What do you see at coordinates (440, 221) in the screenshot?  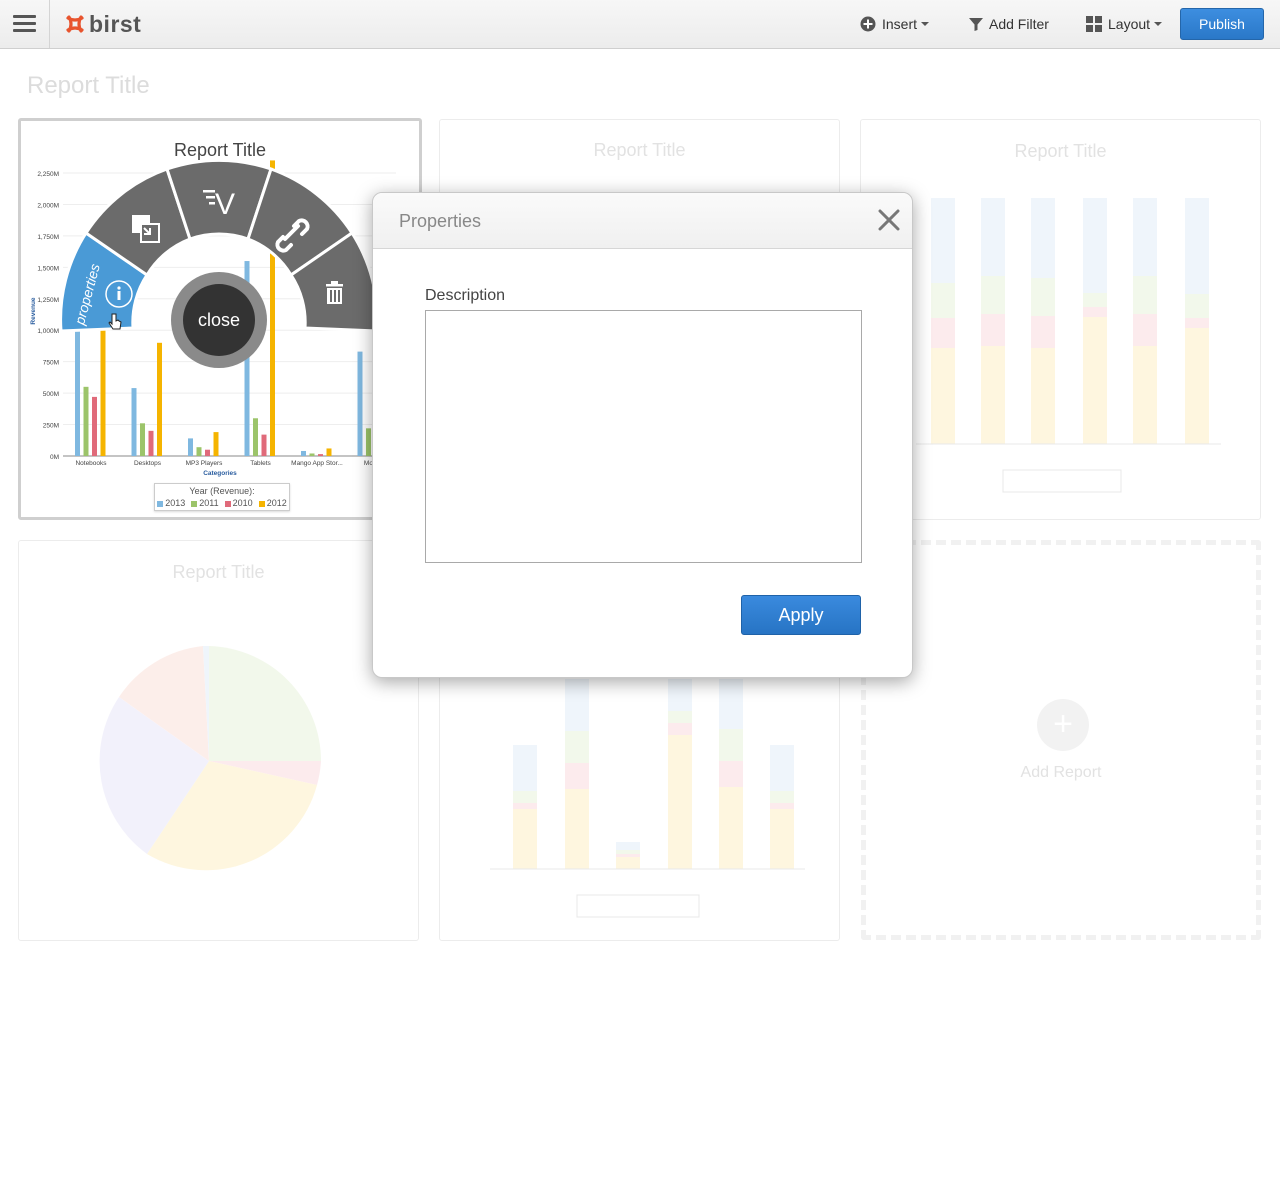 I see `dialog-title: Properties` at bounding box center [440, 221].